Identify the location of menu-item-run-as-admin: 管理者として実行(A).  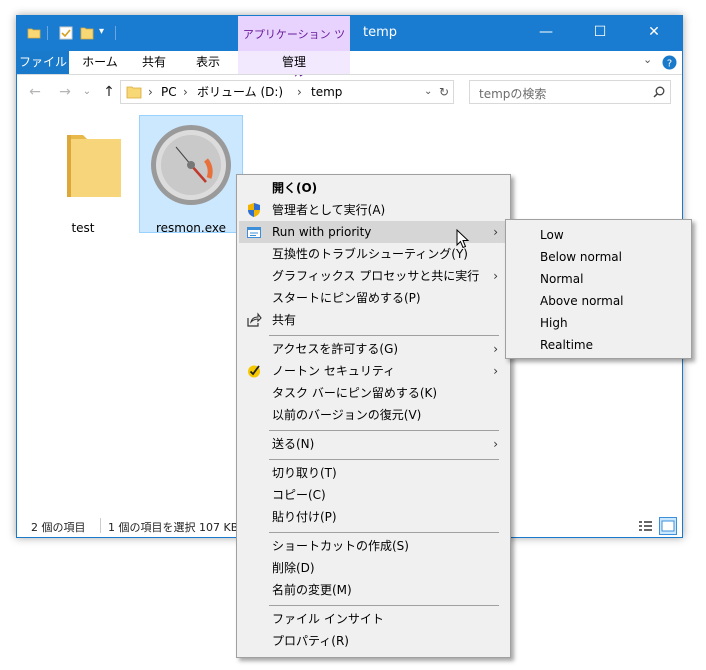
(373, 210).